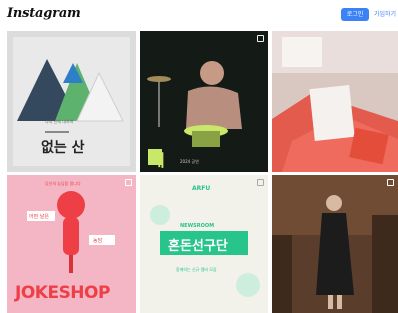 Image resolution: width=398 pixels, height=313 pixels. I want to click on login-button: 로그인, so click(355, 14).